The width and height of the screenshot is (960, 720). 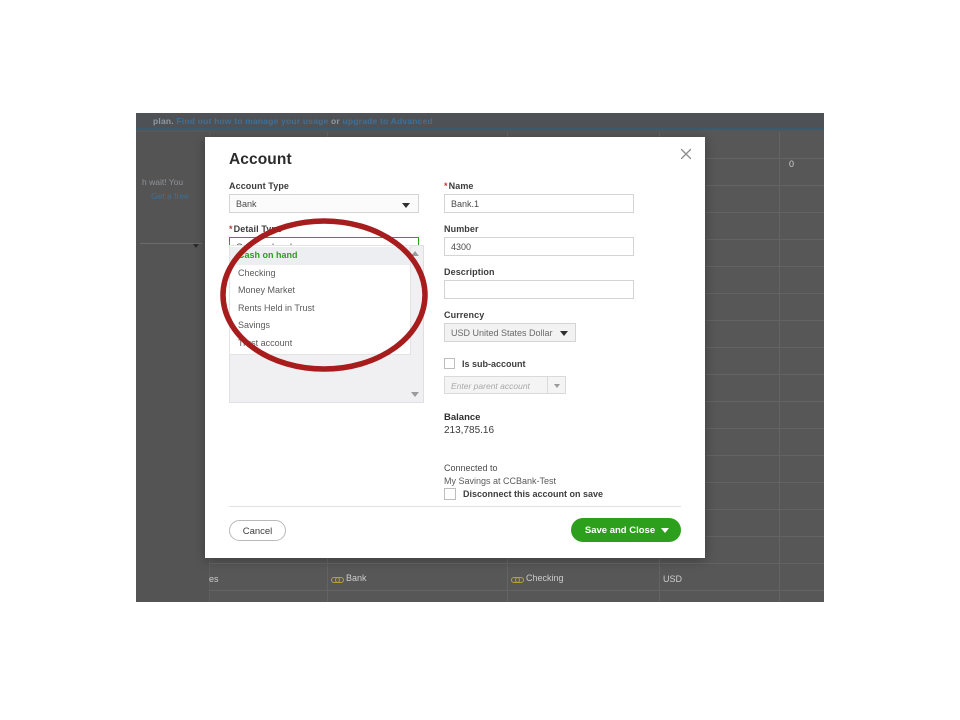 What do you see at coordinates (260, 159) in the screenshot?
I see `page-title: Account` at bounding box center [260, 159].